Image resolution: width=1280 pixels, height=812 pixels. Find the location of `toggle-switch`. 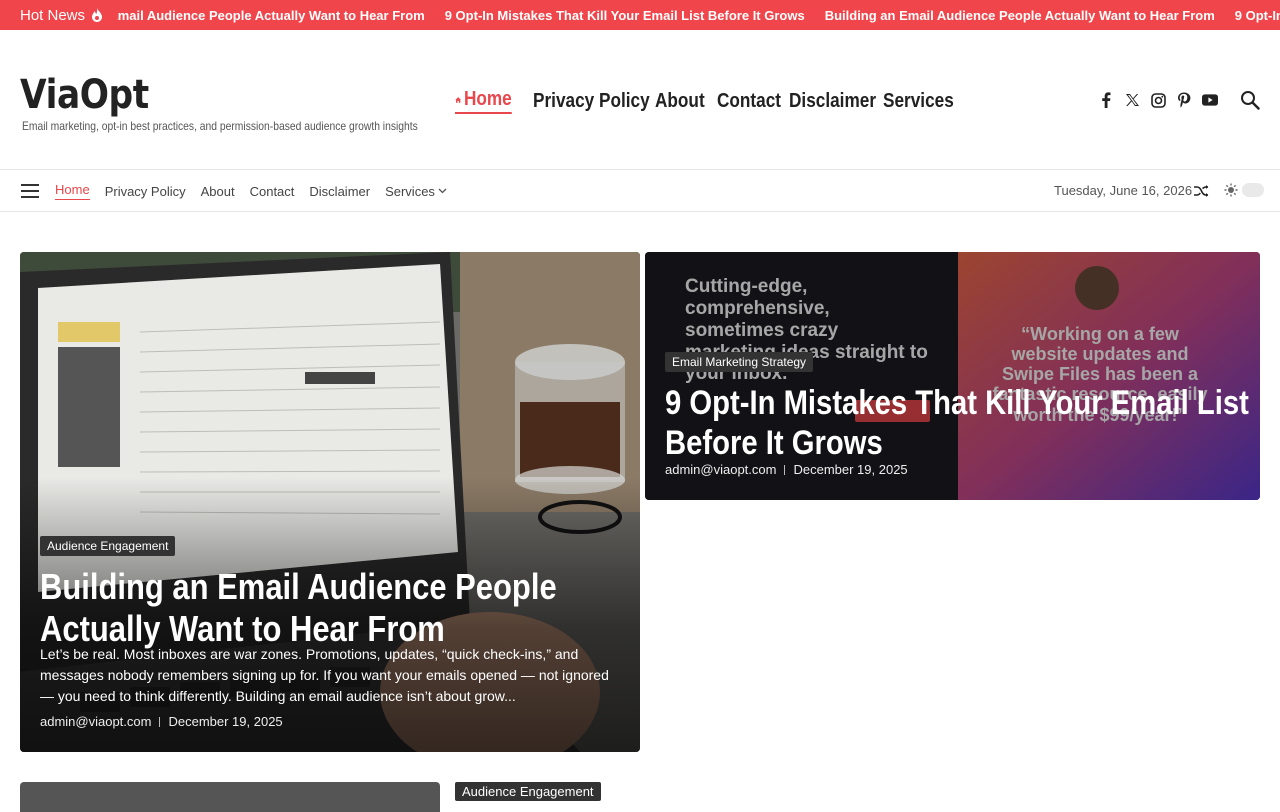

toggle-switch is located at coordinates (1253, 190).